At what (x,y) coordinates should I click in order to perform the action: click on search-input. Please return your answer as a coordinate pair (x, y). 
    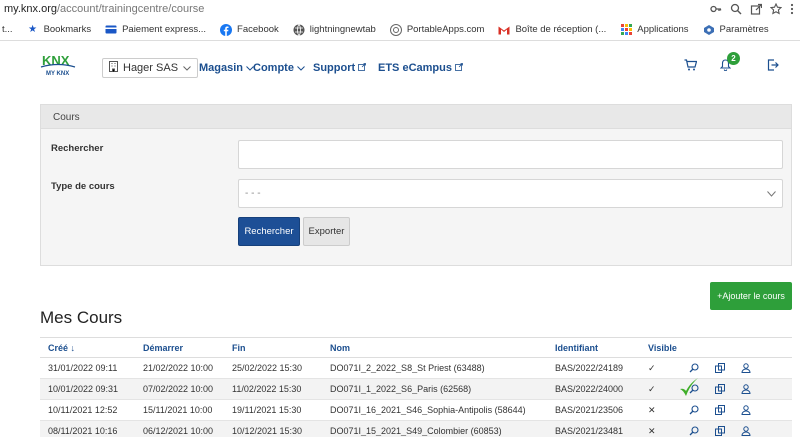
    Looking at the image, I should click on (510, 154).